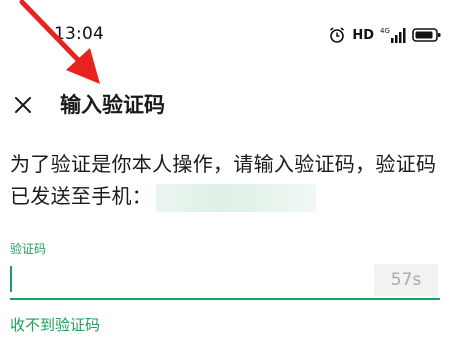 This screenshot has height=340, width=452. What do you see at coordinates (79, 34) in the screenshot?
I see `status-time: 13:04` at bounding box center [79, 34].